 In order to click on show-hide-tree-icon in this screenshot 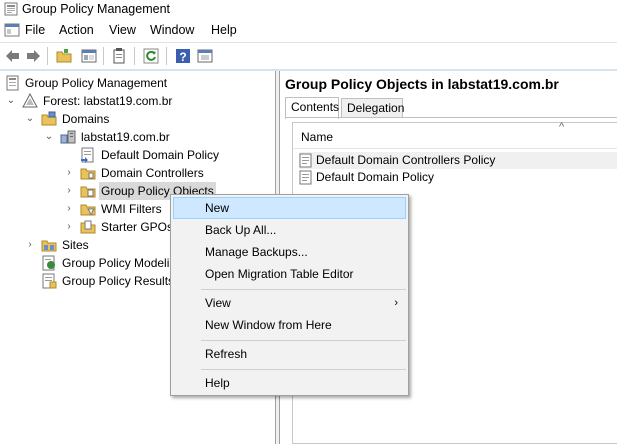, I will do `click(89, 56)`.